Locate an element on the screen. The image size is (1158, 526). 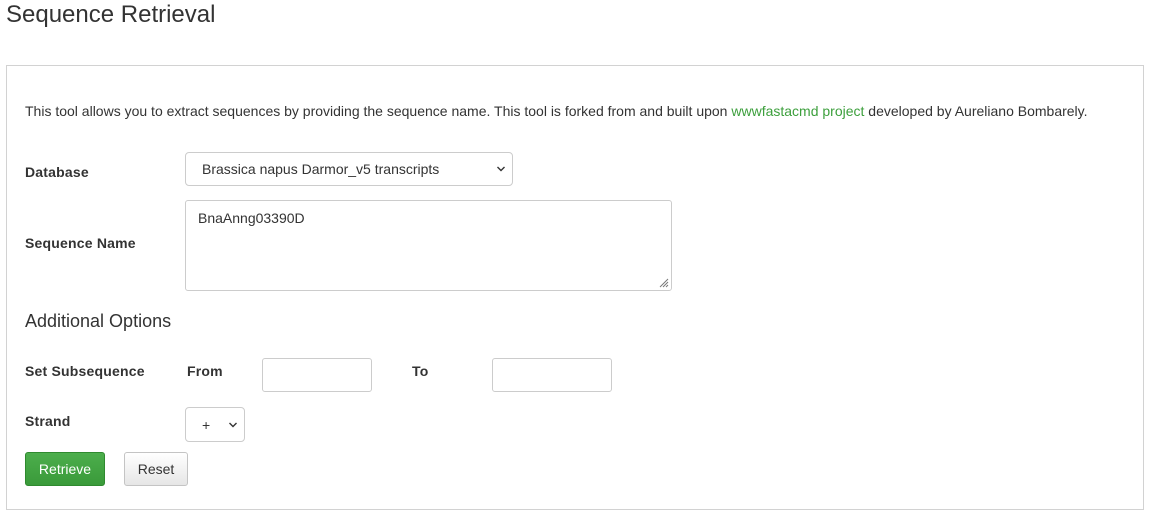
database-select-value: Brassica napus Darmor_v5 transcripts is located at coordinates (321, 169).